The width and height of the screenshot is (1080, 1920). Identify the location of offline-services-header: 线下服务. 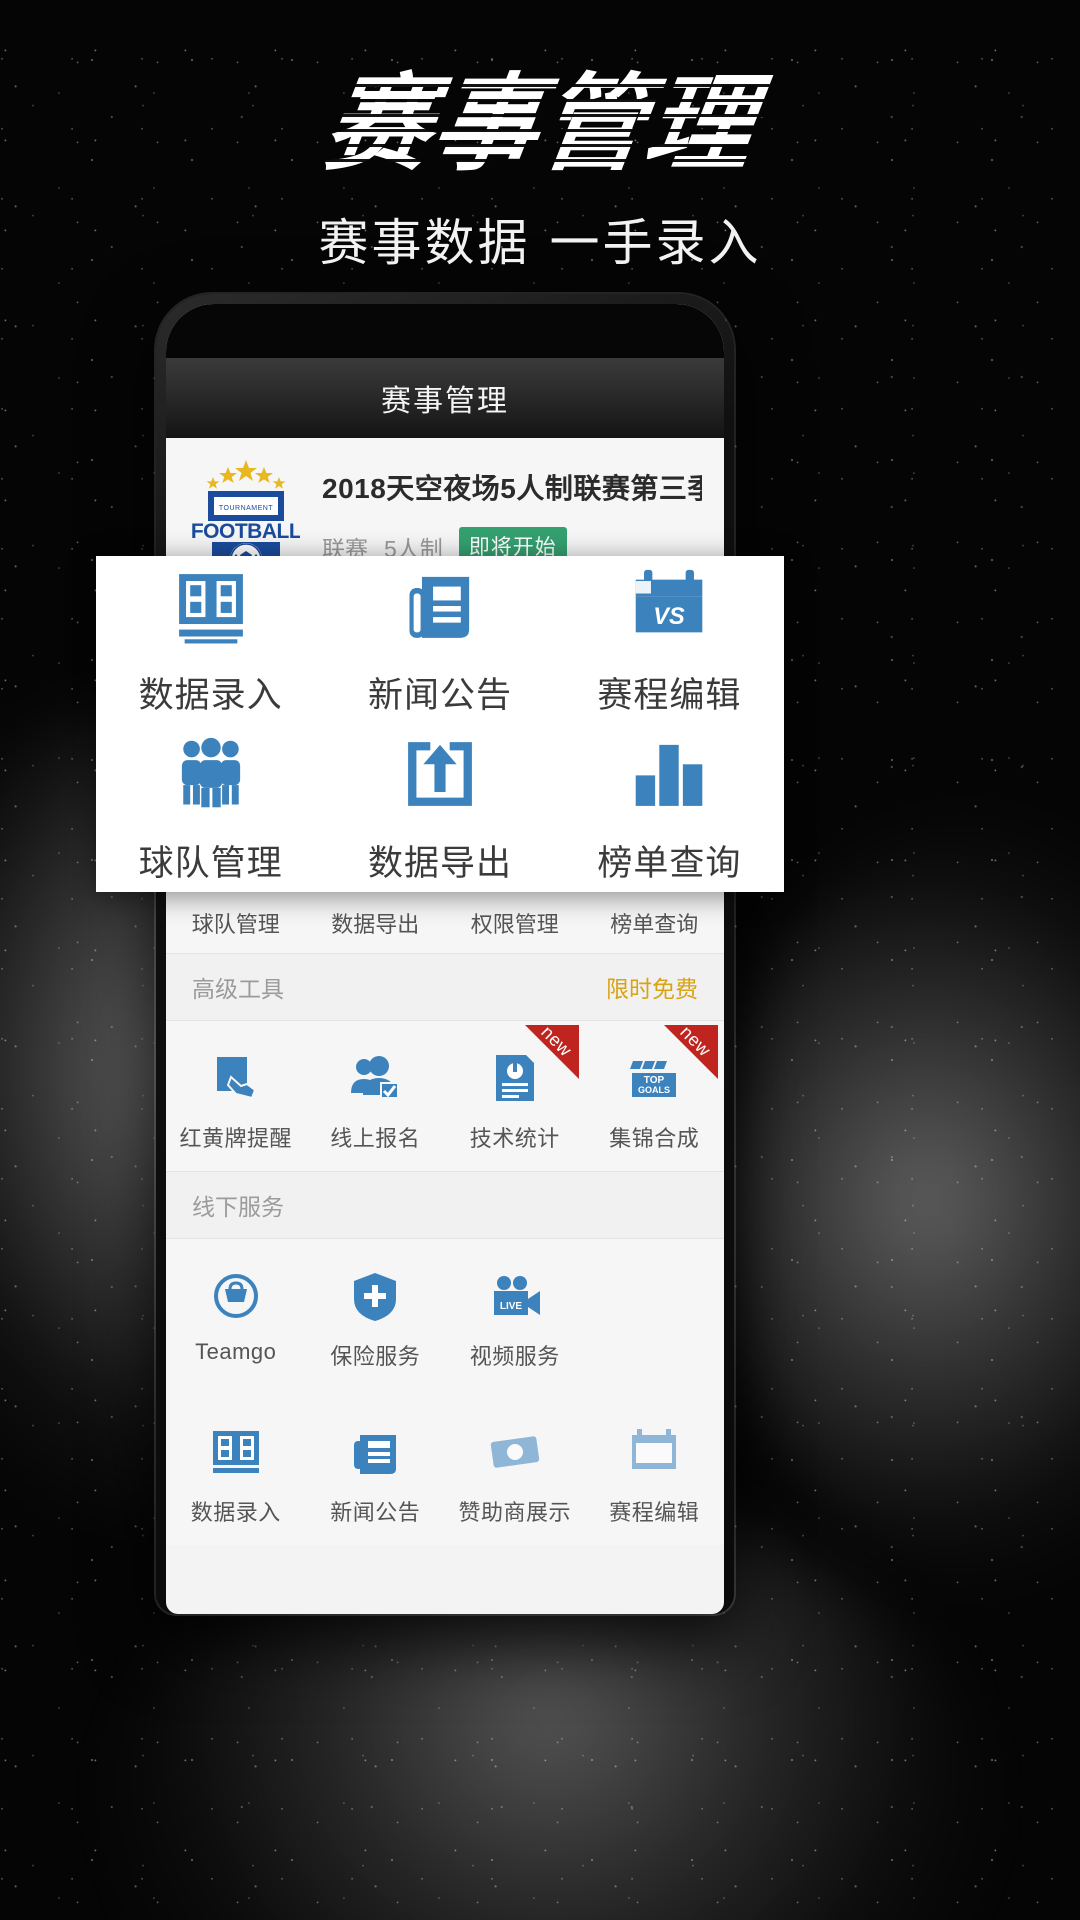
(445, 1205).